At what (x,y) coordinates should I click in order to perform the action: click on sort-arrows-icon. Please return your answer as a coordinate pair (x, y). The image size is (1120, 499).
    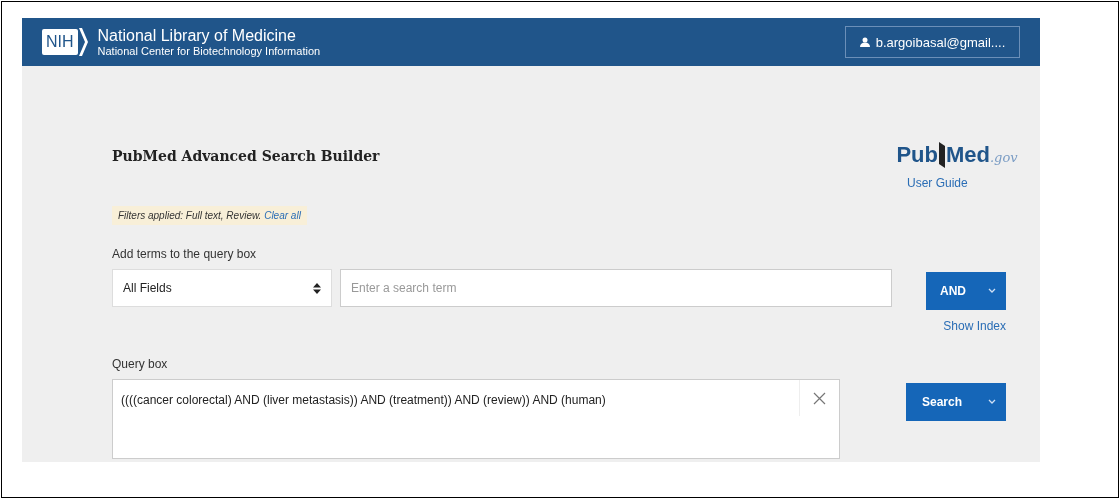
    Looking at the image, I should click on (317, 288).